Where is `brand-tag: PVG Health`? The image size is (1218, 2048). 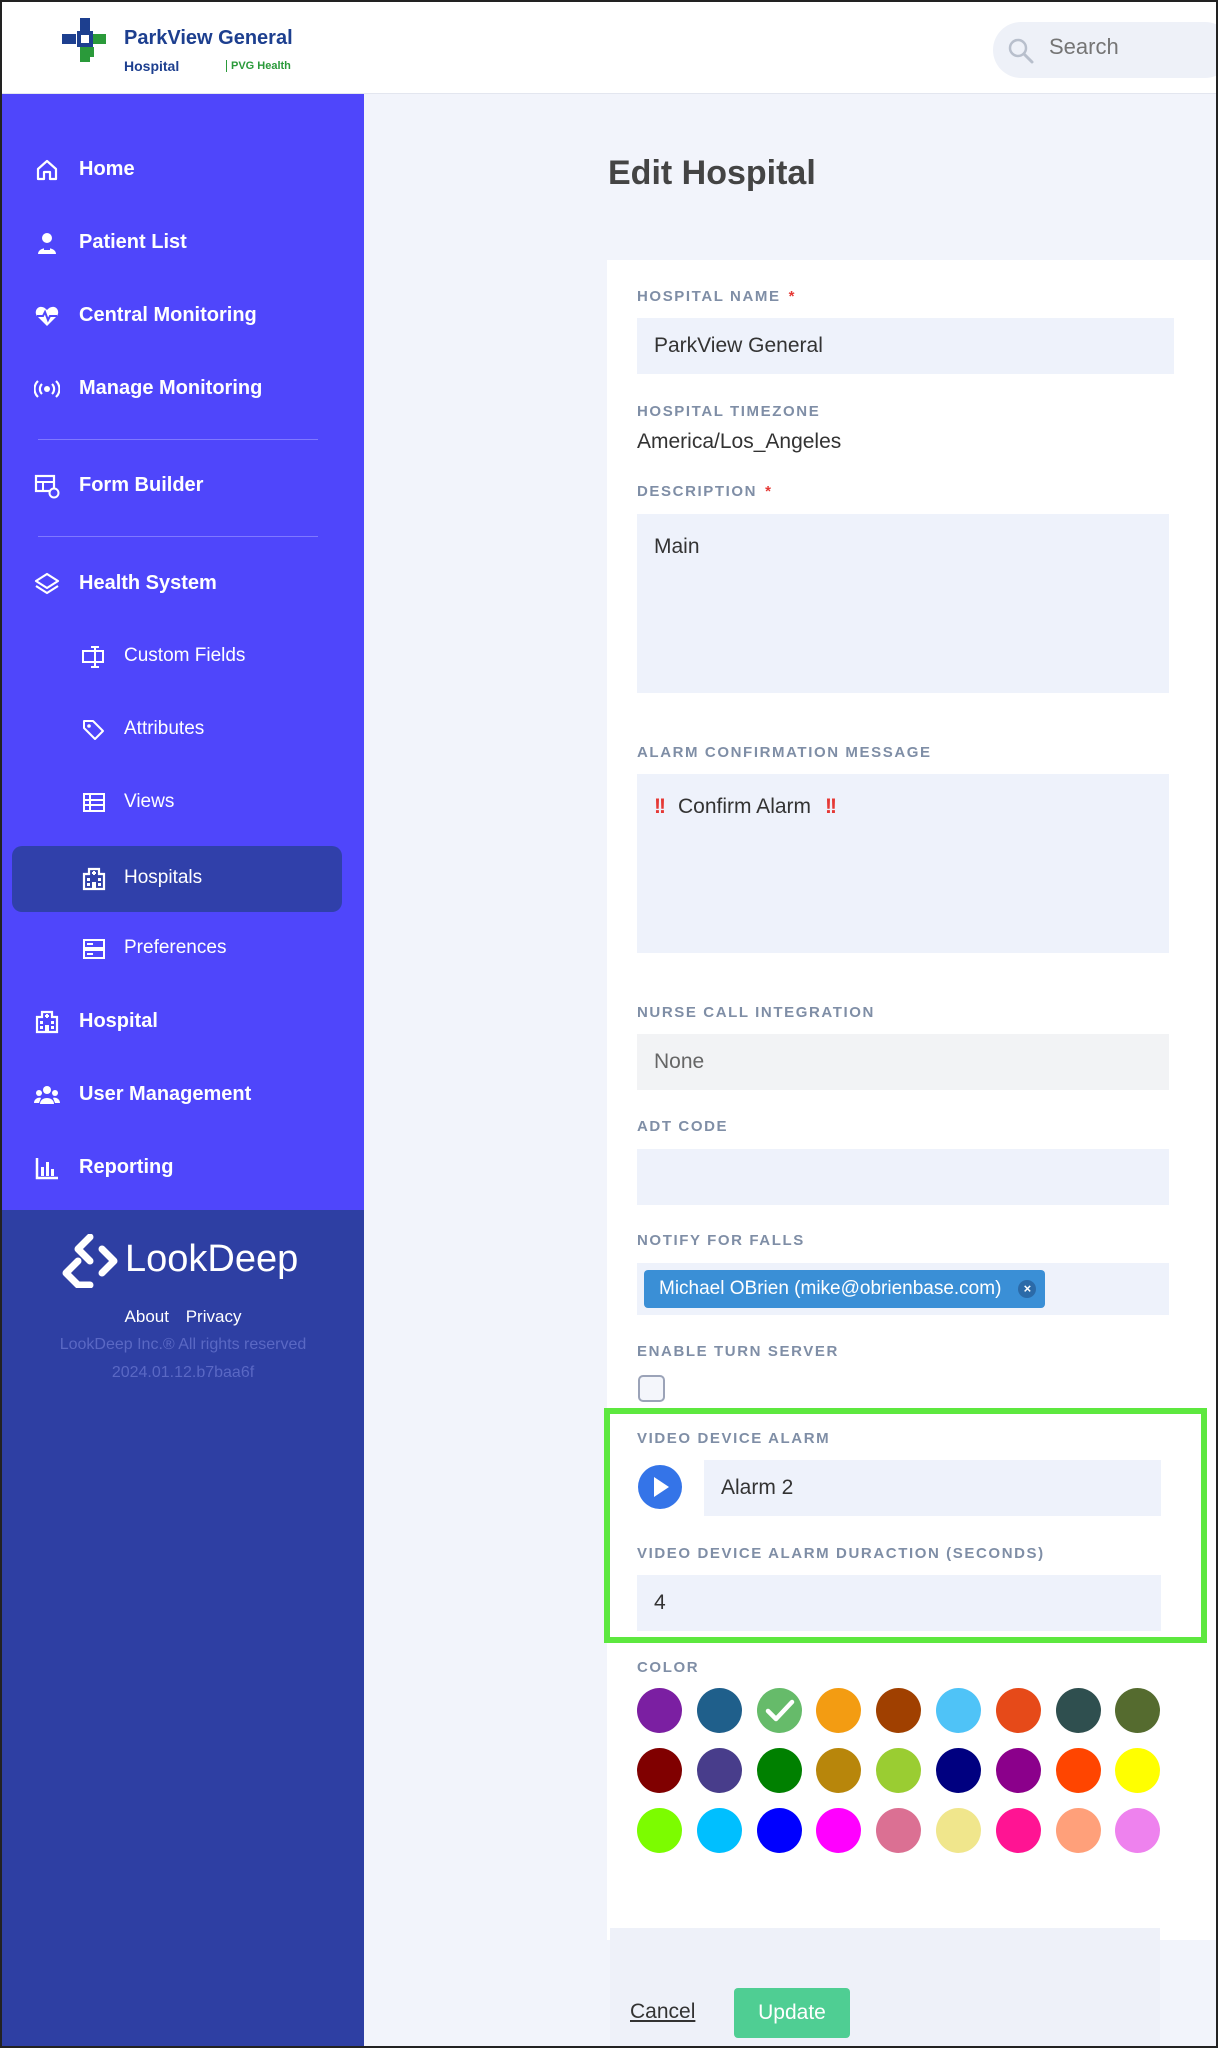
brand-tag: PVG Health is located at coordinates (258, 66).